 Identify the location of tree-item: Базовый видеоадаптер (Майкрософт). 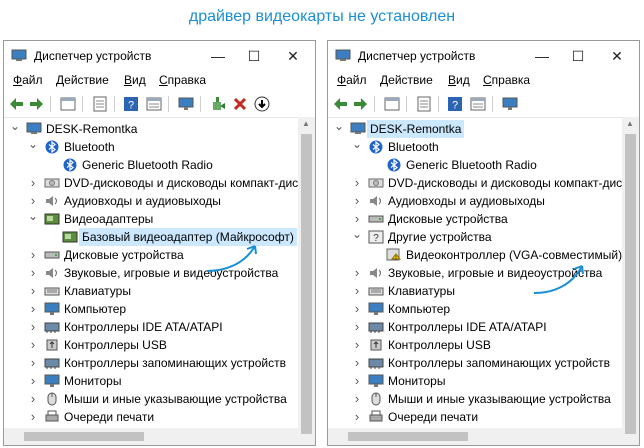
(154, 237).